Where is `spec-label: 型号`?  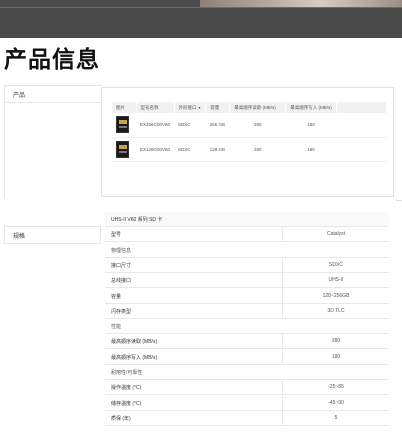
spec-label: 型号 is located at coordinates (116, 235).